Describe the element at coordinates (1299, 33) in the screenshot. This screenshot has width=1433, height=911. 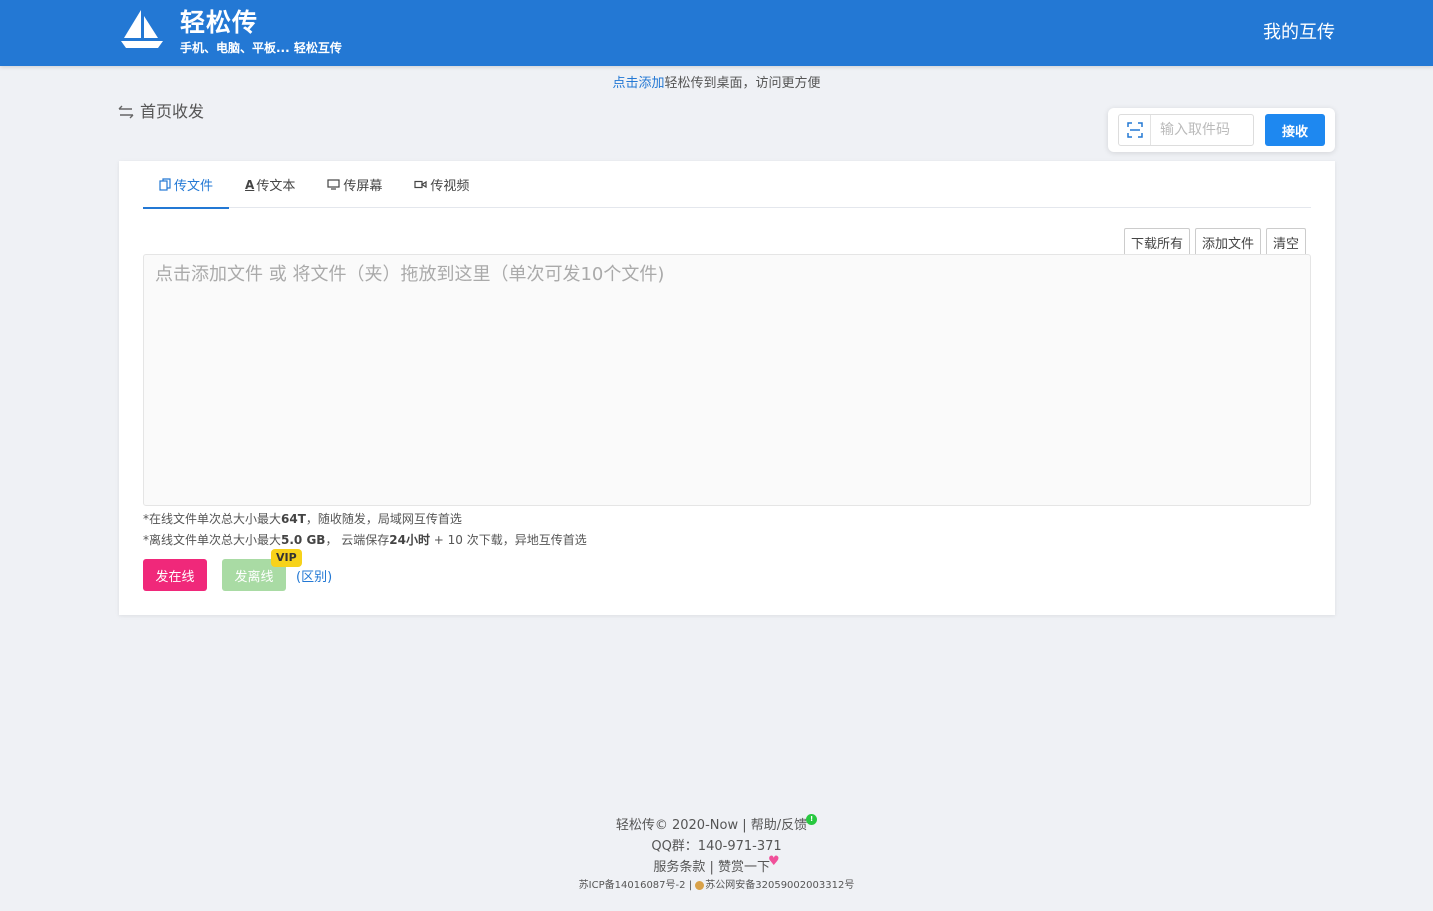
I see `my-transfer-link: 我的互传` at that location.